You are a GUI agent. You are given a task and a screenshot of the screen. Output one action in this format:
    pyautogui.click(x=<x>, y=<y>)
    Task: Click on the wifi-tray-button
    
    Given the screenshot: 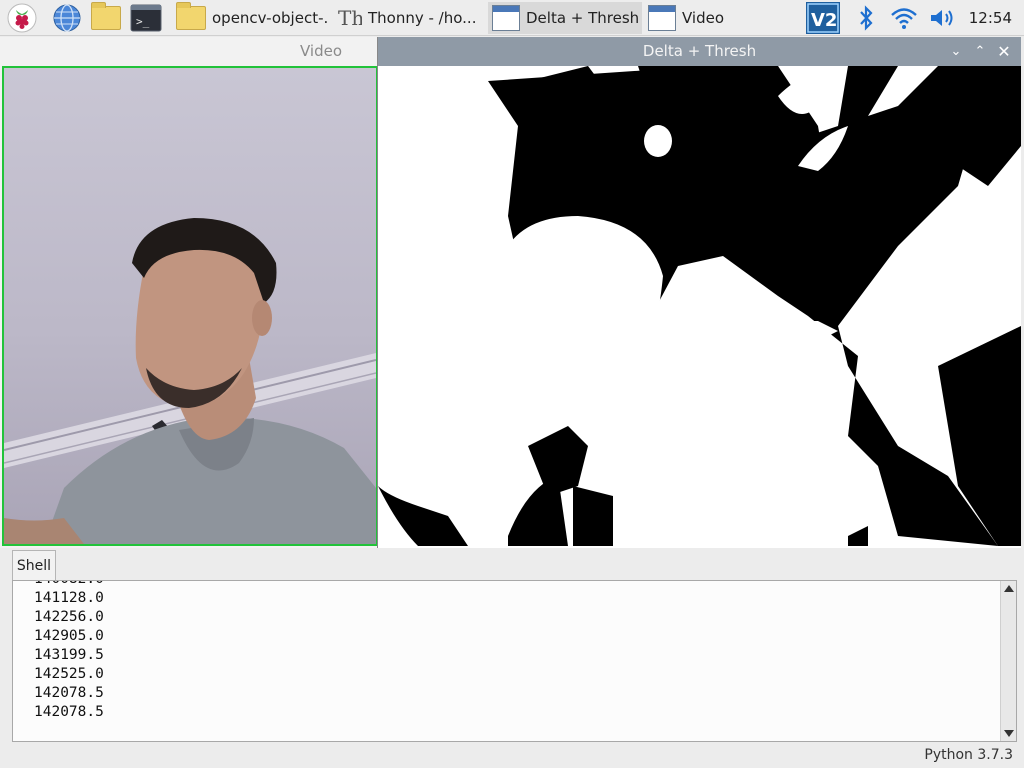 What is the action you would take?
    pyautogui.click(x=904, y=18)
    